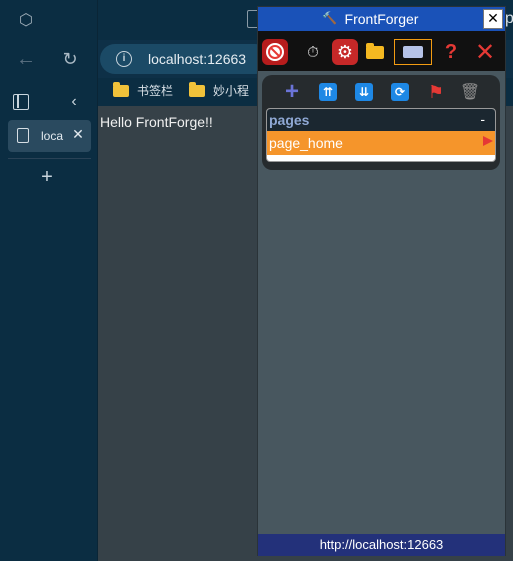 The width and height of the screenshot is (513, 561). I want to click on home-flag-icon, so click(488, 141).